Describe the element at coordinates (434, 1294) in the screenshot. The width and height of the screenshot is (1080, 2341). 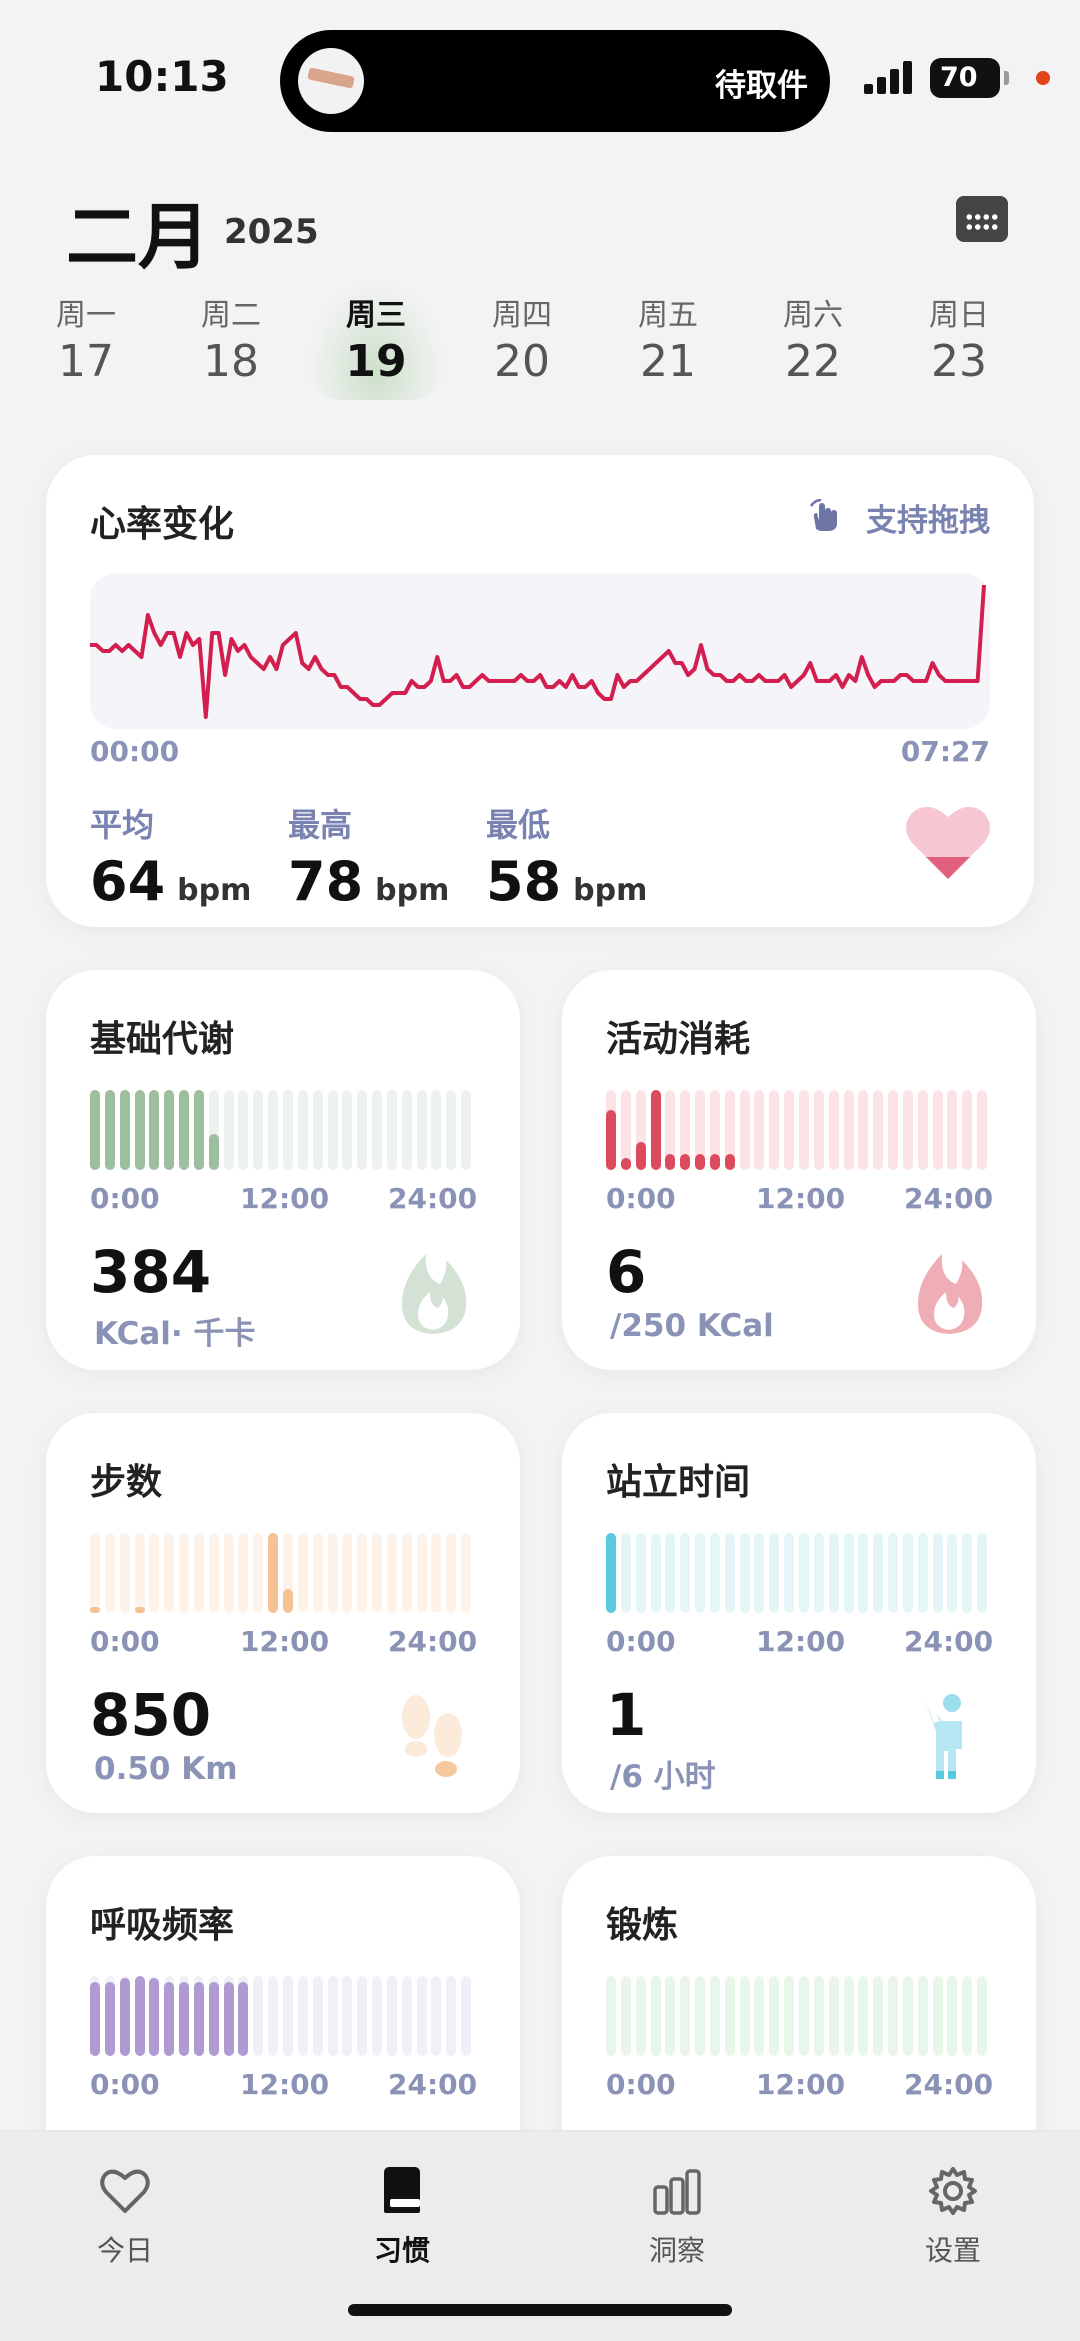
I see `flame-icon` at that location.